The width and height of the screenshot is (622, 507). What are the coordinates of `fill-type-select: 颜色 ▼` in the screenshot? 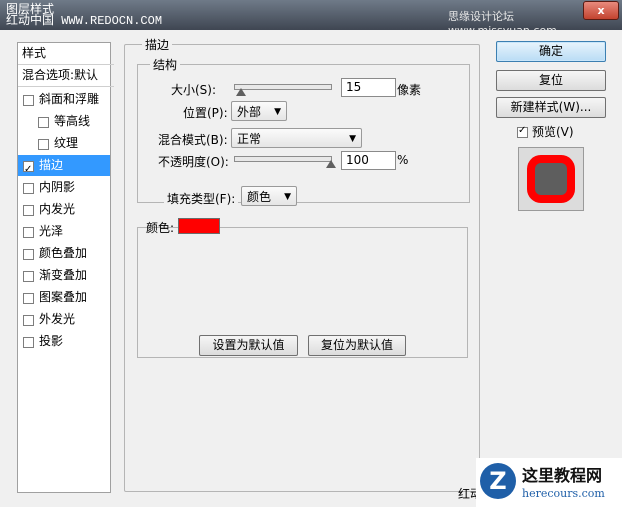 It's located at (269, 196).